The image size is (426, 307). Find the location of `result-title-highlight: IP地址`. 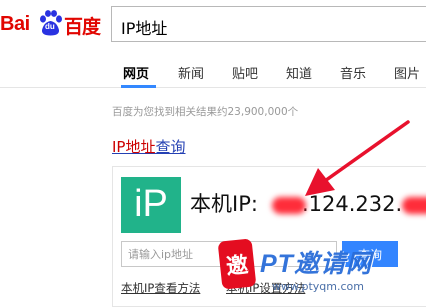

result-title-highlight: IP地址 is located at coordinates (134, 147).